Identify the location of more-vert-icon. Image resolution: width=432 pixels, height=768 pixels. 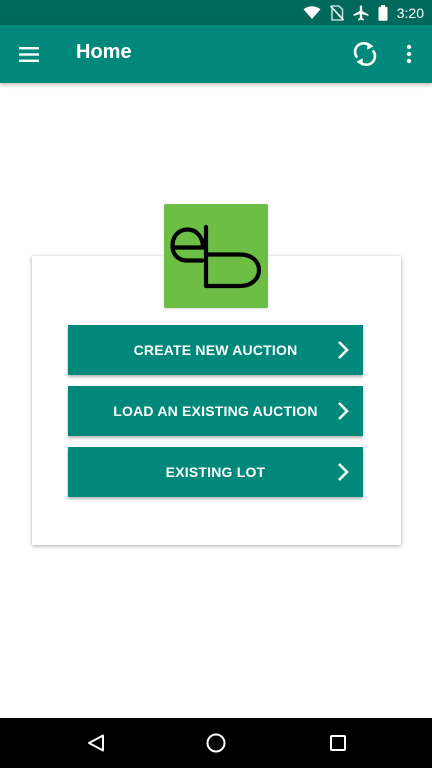
(409, 54).